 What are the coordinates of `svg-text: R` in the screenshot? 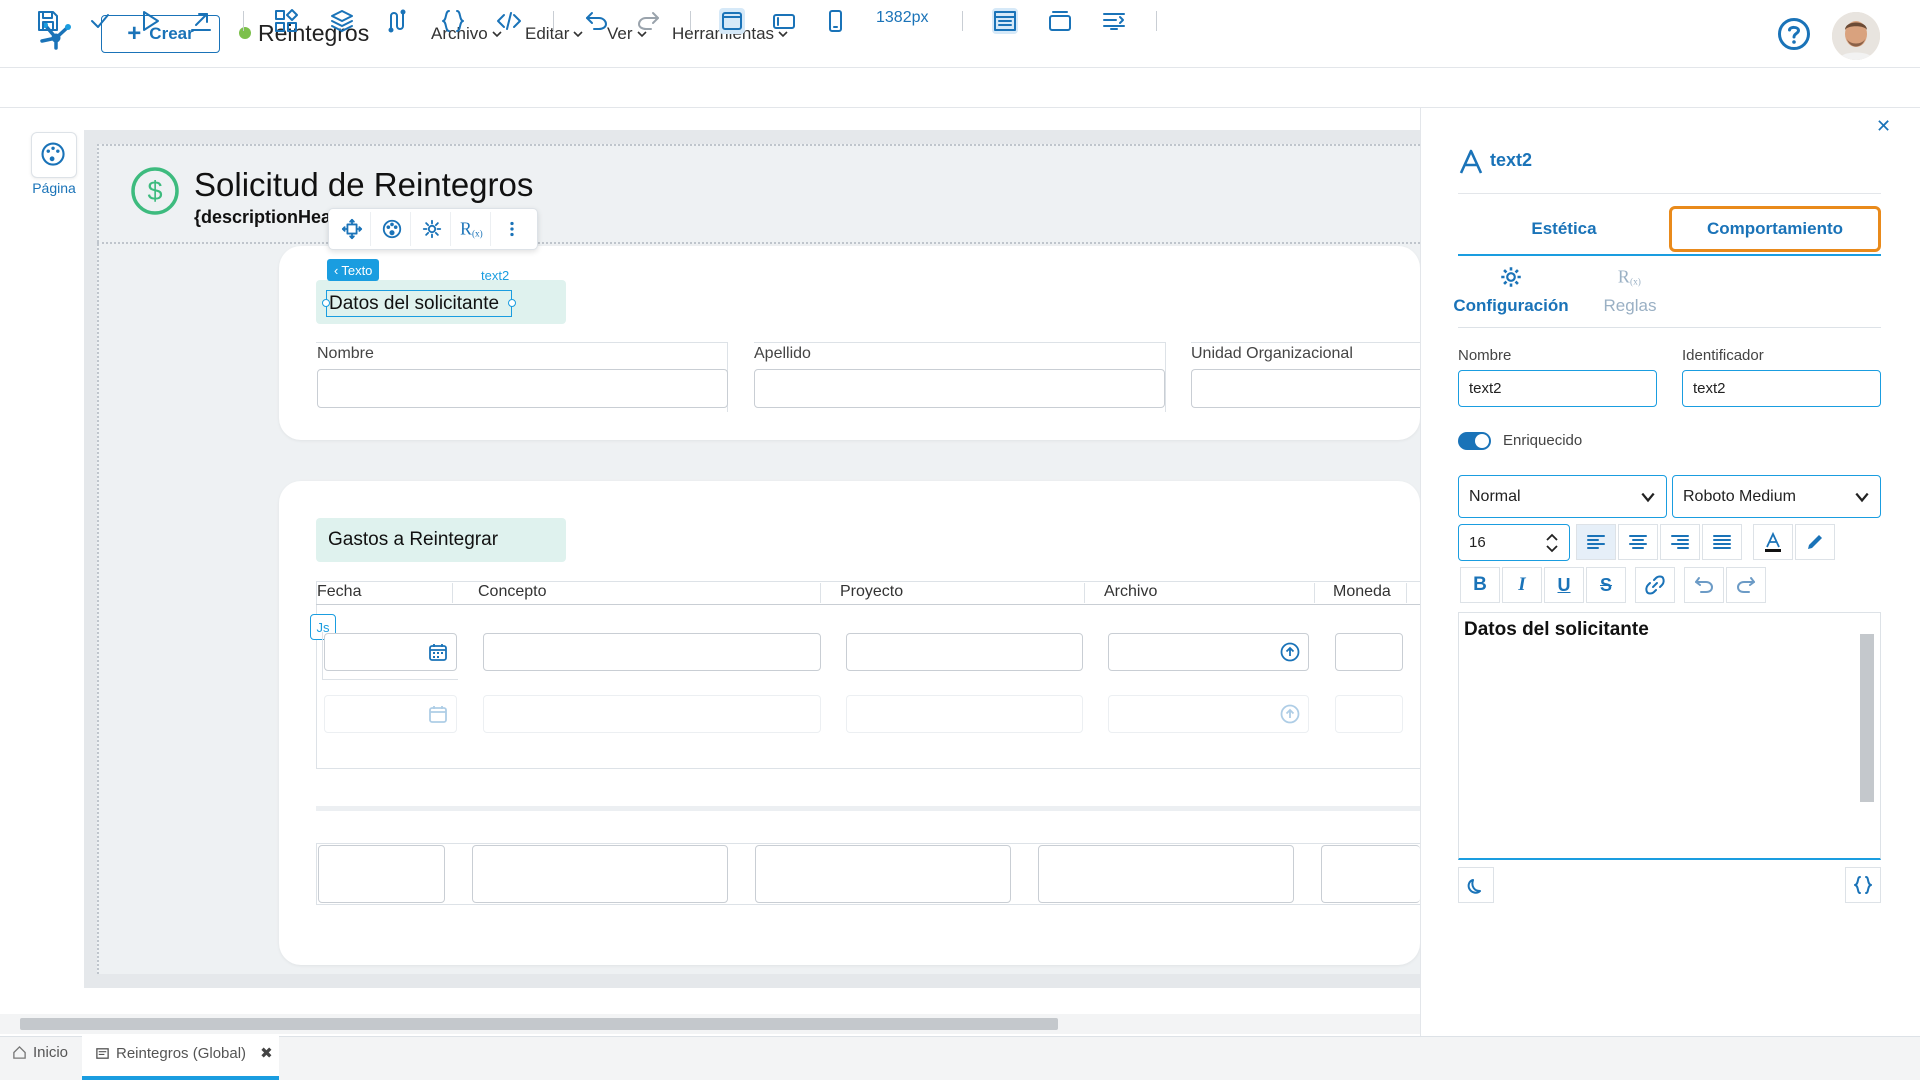 It's located at (1624, 277).